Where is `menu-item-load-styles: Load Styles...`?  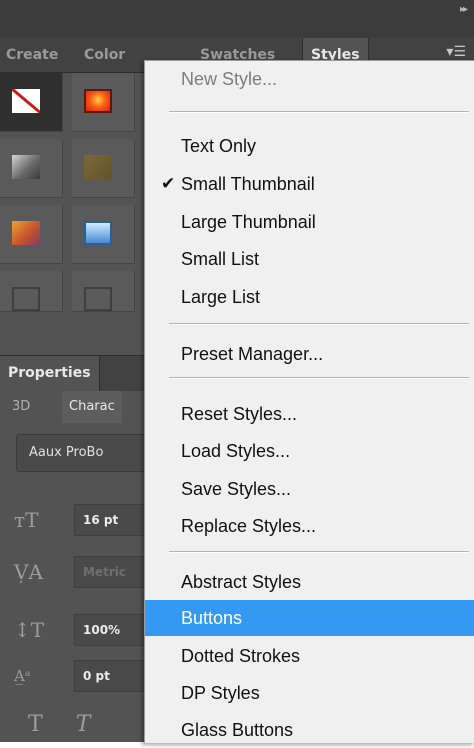 menu-item-load-styles: Load Styles... is located at coordinates (309, 451).